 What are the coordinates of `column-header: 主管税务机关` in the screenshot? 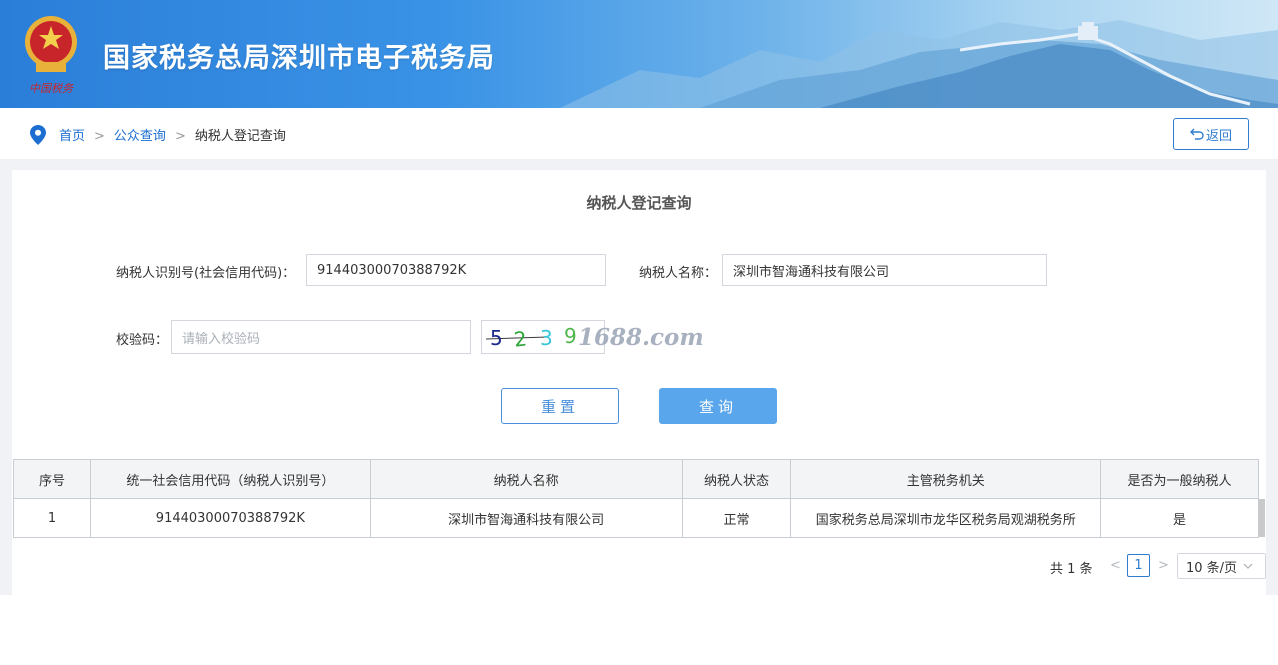 It's located at (946, 479).